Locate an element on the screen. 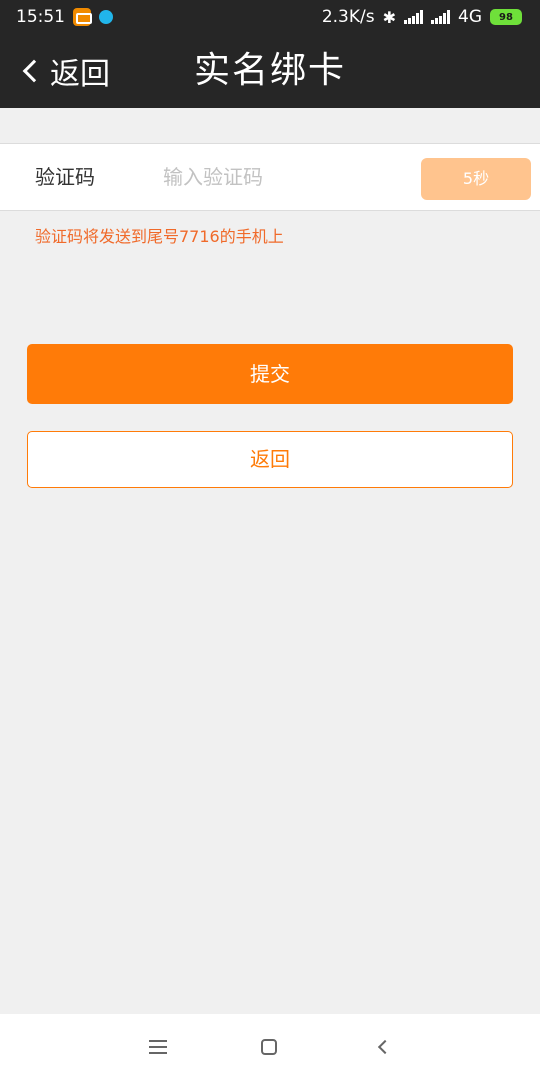  status-bar-right: 2.3K/s ✱ 4G 98 is located at coordinates (422, 17).